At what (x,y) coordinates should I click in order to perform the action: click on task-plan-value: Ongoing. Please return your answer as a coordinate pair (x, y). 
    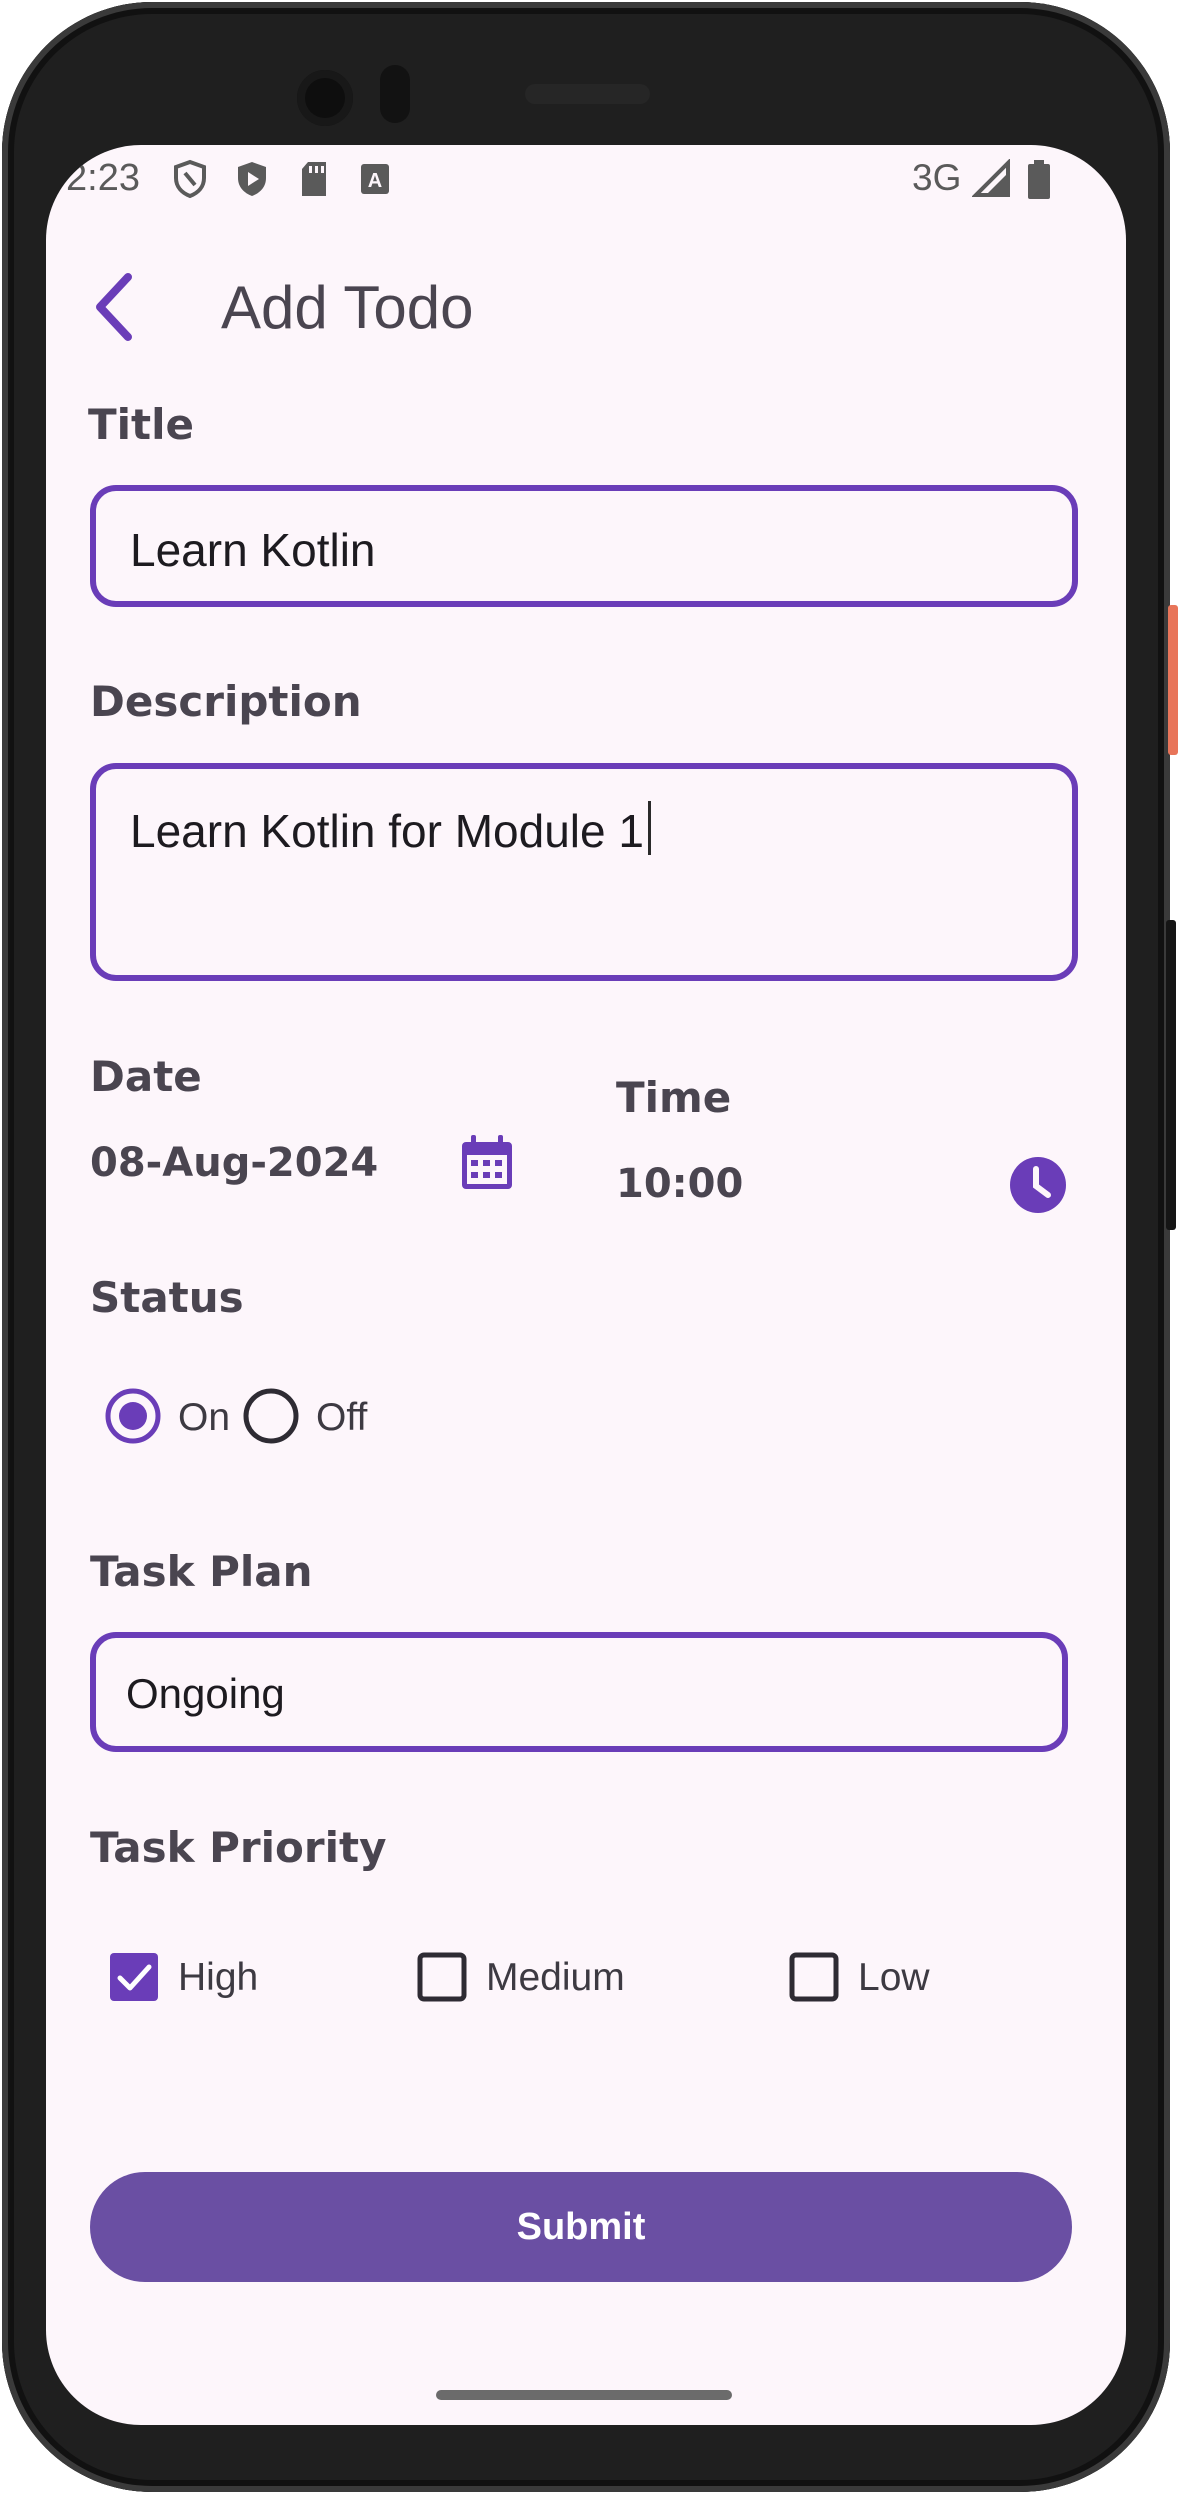
    Looking at the image, I should click on (205, 1693).